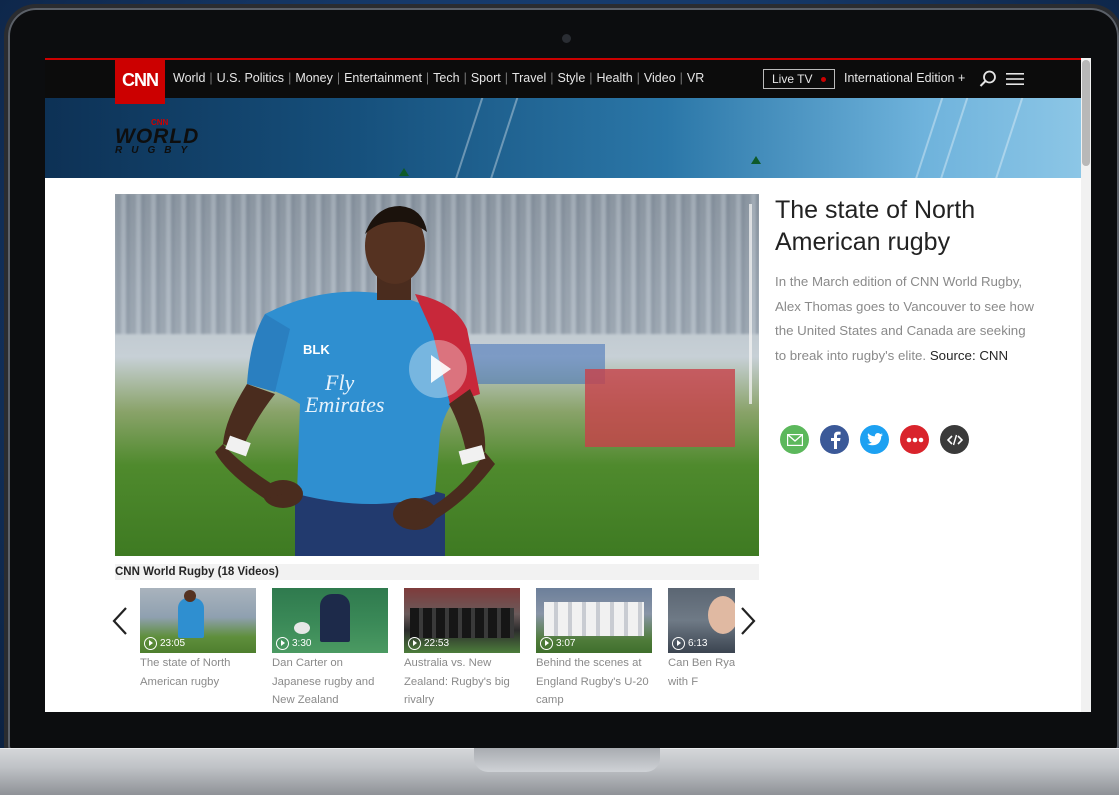 Image resolution: width=1119 pixels, height=795 pixels. What do you see at coordinates (750, 304) in the screenshot?
I see `photo-credit-vertical` at bounding box center [750, 304].